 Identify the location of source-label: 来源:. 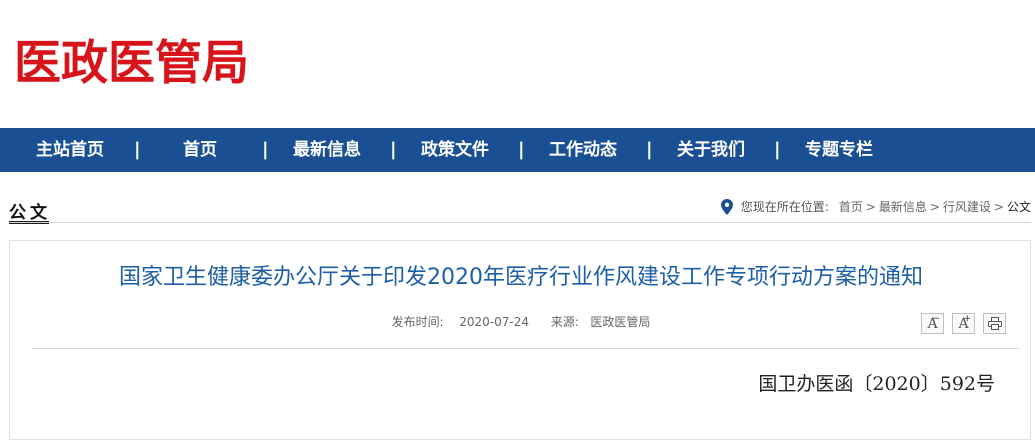
(564, 322).